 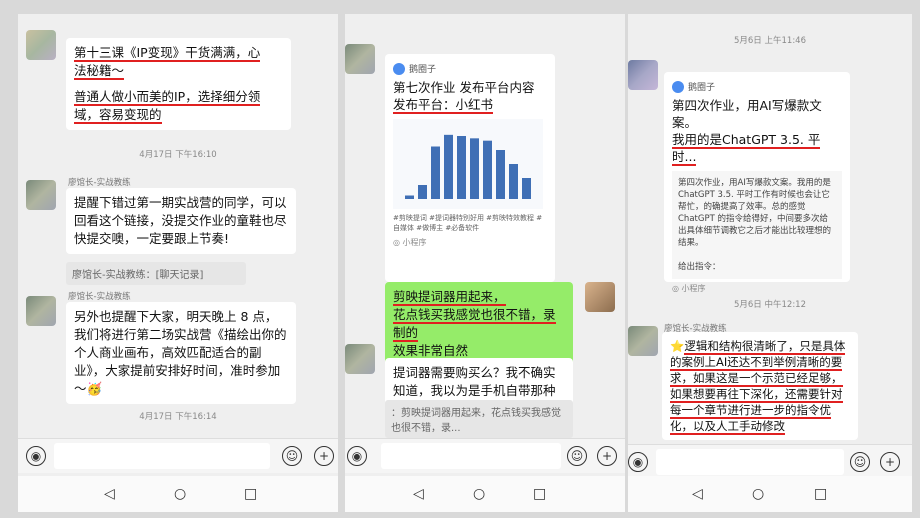 I want to click on card-caption: #剪映提词 #提词器特别好用 #剪映特效教程 #自媒体 #做博主 #必备软件, so click(x=468, y=223).